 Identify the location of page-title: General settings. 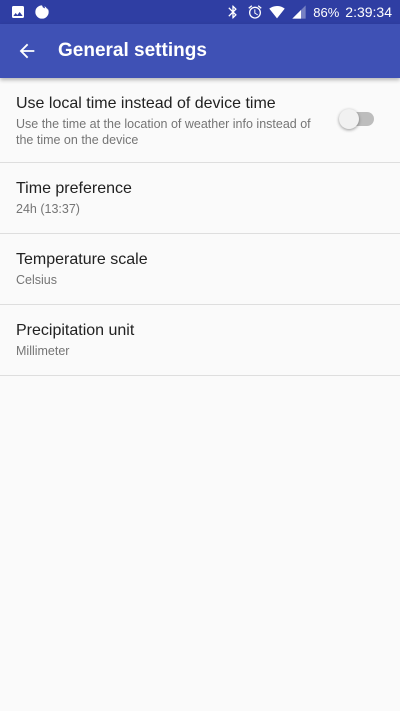
(132, 50).